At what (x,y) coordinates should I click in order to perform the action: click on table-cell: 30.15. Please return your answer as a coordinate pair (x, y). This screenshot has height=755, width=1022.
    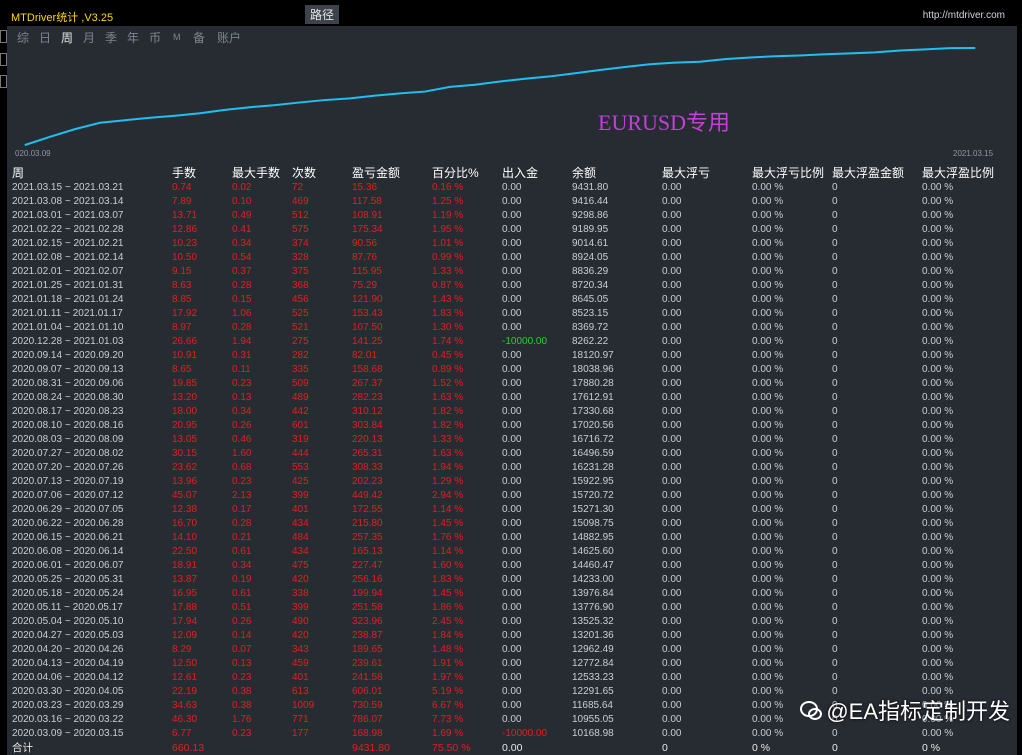
    Looking at the image, I should click on (185, 453).